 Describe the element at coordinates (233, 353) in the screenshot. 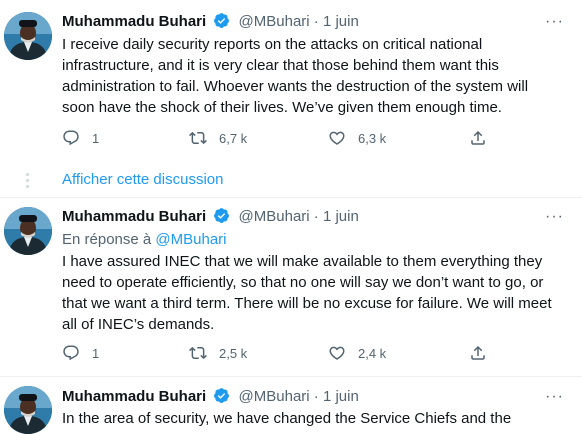

I see `retweet-count: 2,5 k` at that location.